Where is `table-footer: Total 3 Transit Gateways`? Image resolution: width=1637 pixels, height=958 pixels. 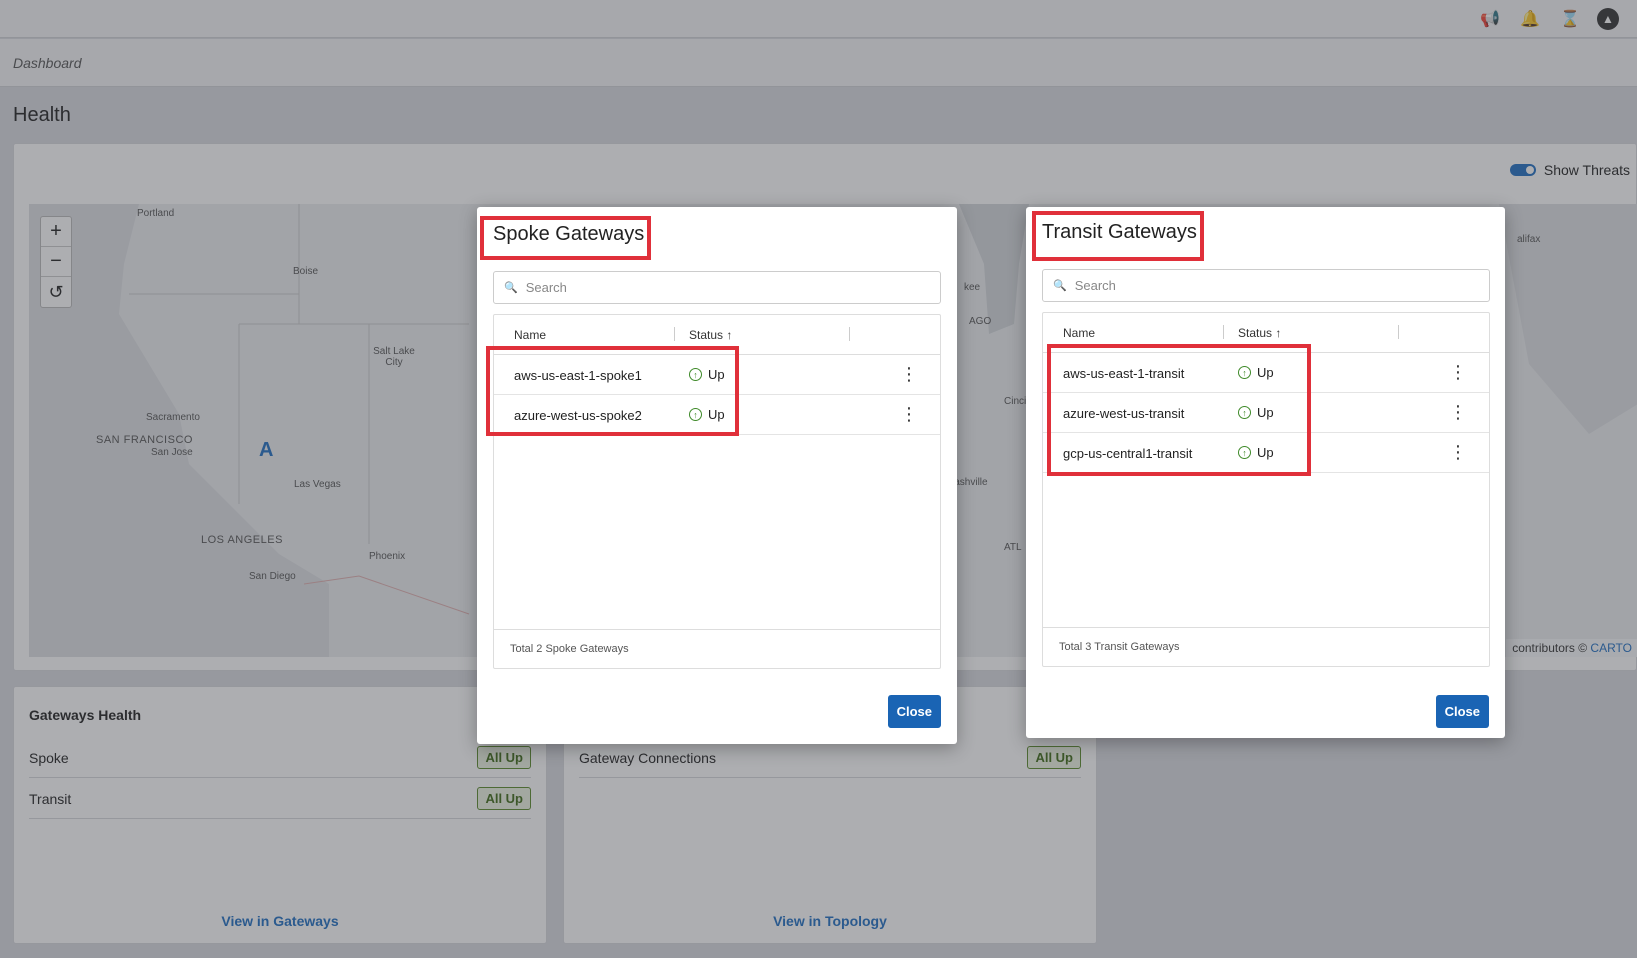
table-footer: Total 3 Transit Gateways is located at coordinates (1266, 646).